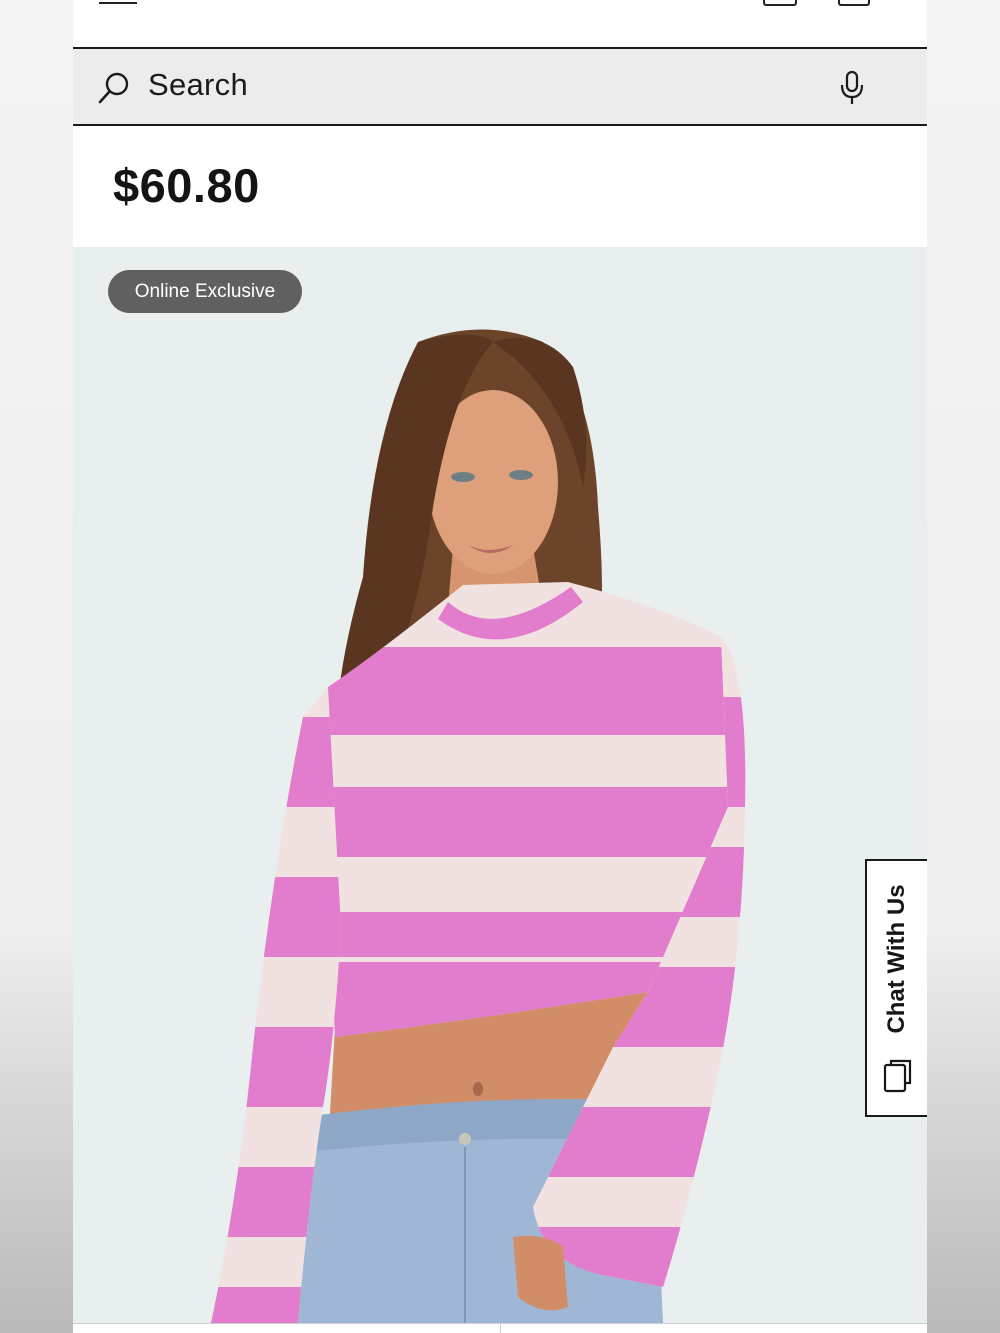 This screenshot has width=1000, height=1333. What do you see at coordinates (854, 3) in the screenshot?
I see `shopping-bag-icon` at bounding box center [854, 3].